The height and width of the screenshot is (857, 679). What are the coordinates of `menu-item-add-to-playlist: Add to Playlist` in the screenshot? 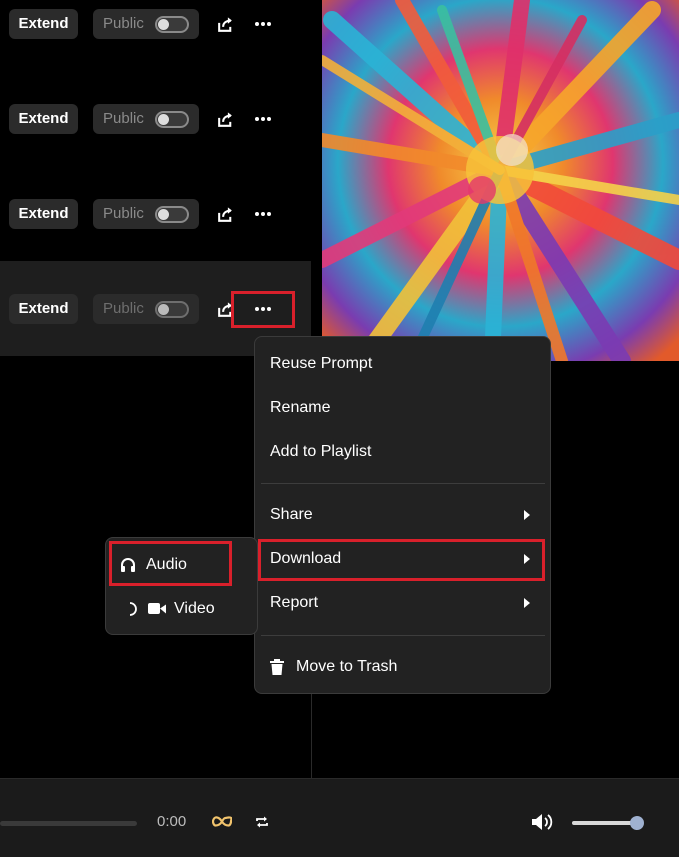 It's located at (402, 452).